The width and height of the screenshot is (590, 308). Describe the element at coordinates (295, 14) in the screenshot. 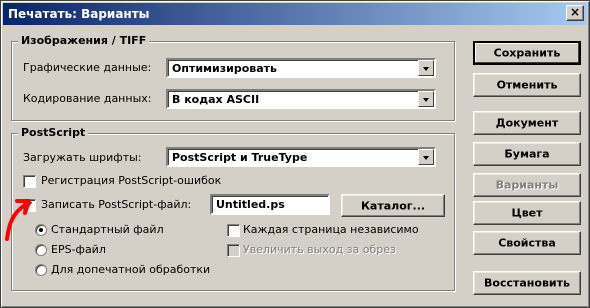

I see `title-bar: Печатать: Варианты ×` at that location.